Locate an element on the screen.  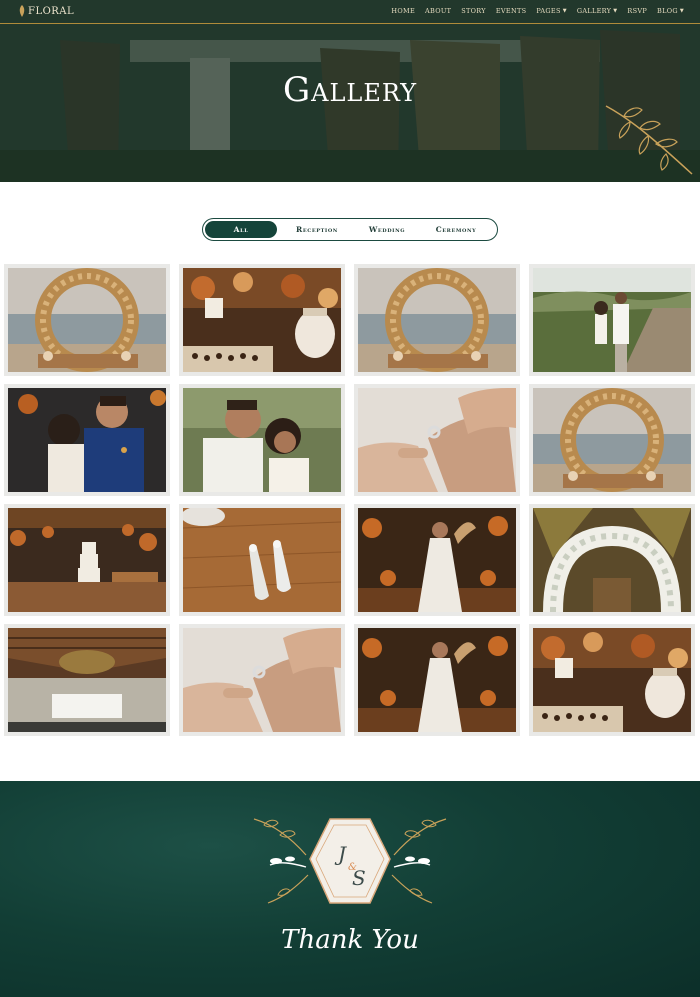
gallery-photo-earrings-wood is located at coordinates (262, 560).